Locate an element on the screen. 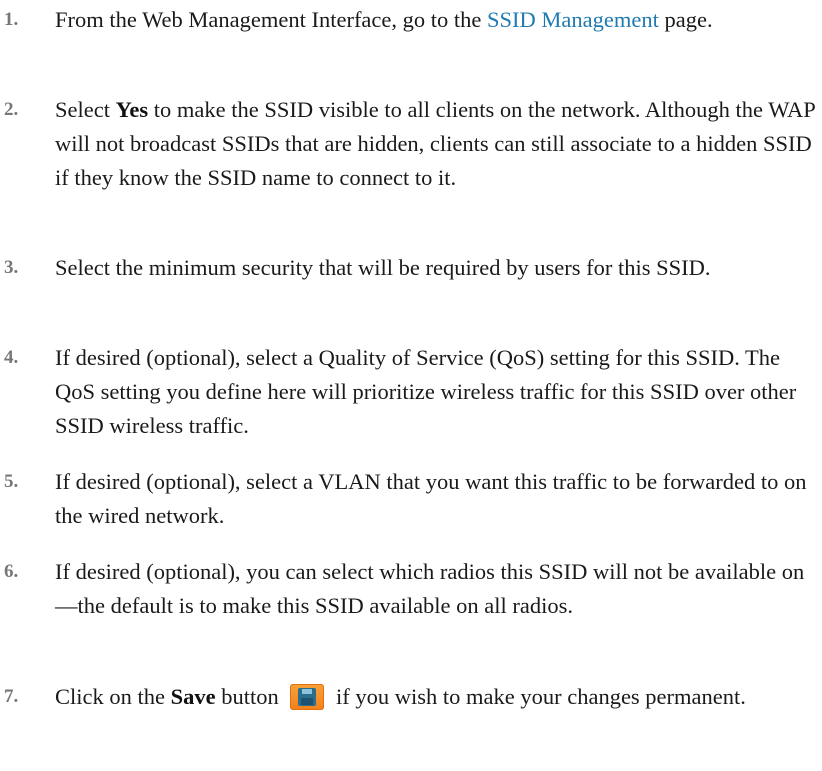 The image size is (822, 771). step-number: 3. is located at coordinates (11, 267).